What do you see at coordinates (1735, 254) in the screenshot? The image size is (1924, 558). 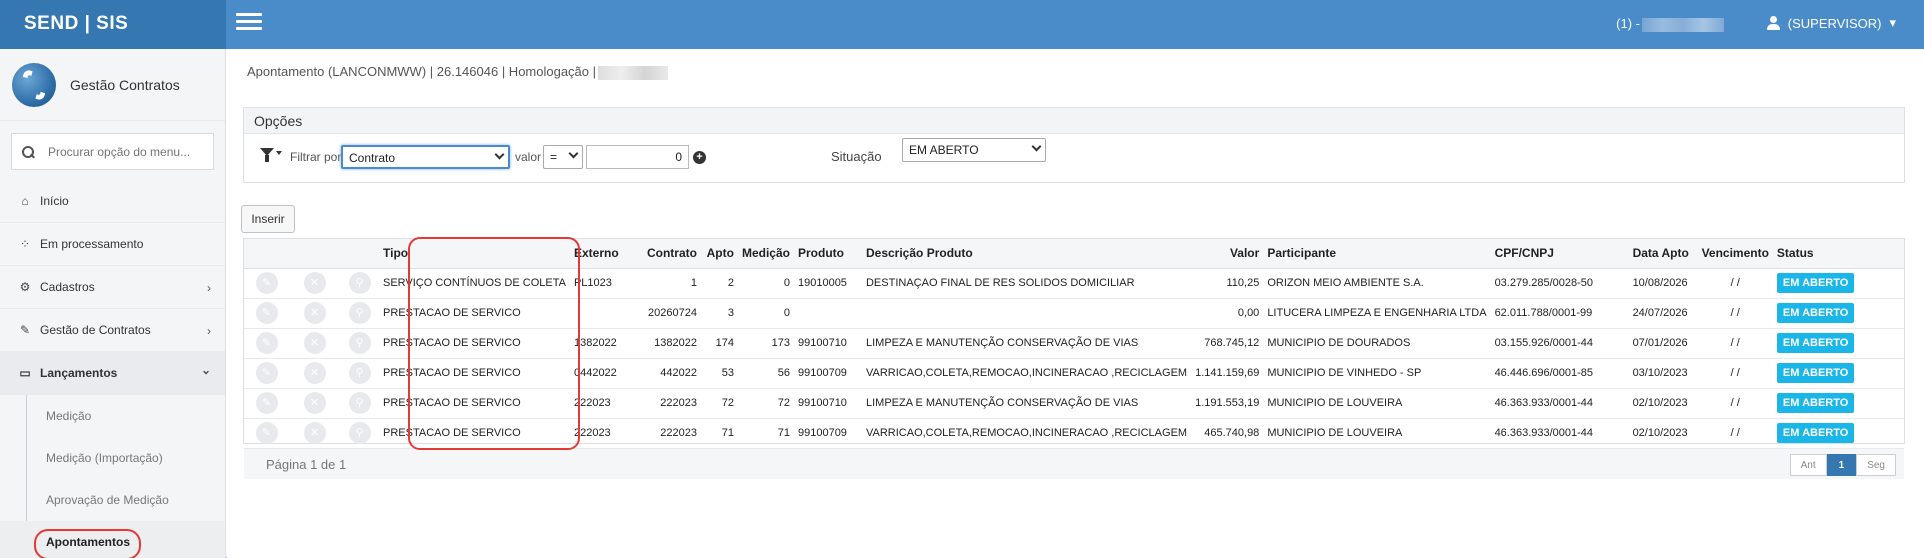 I see `col-vencimento: Vencimento` at bounding box center [1735, 254].